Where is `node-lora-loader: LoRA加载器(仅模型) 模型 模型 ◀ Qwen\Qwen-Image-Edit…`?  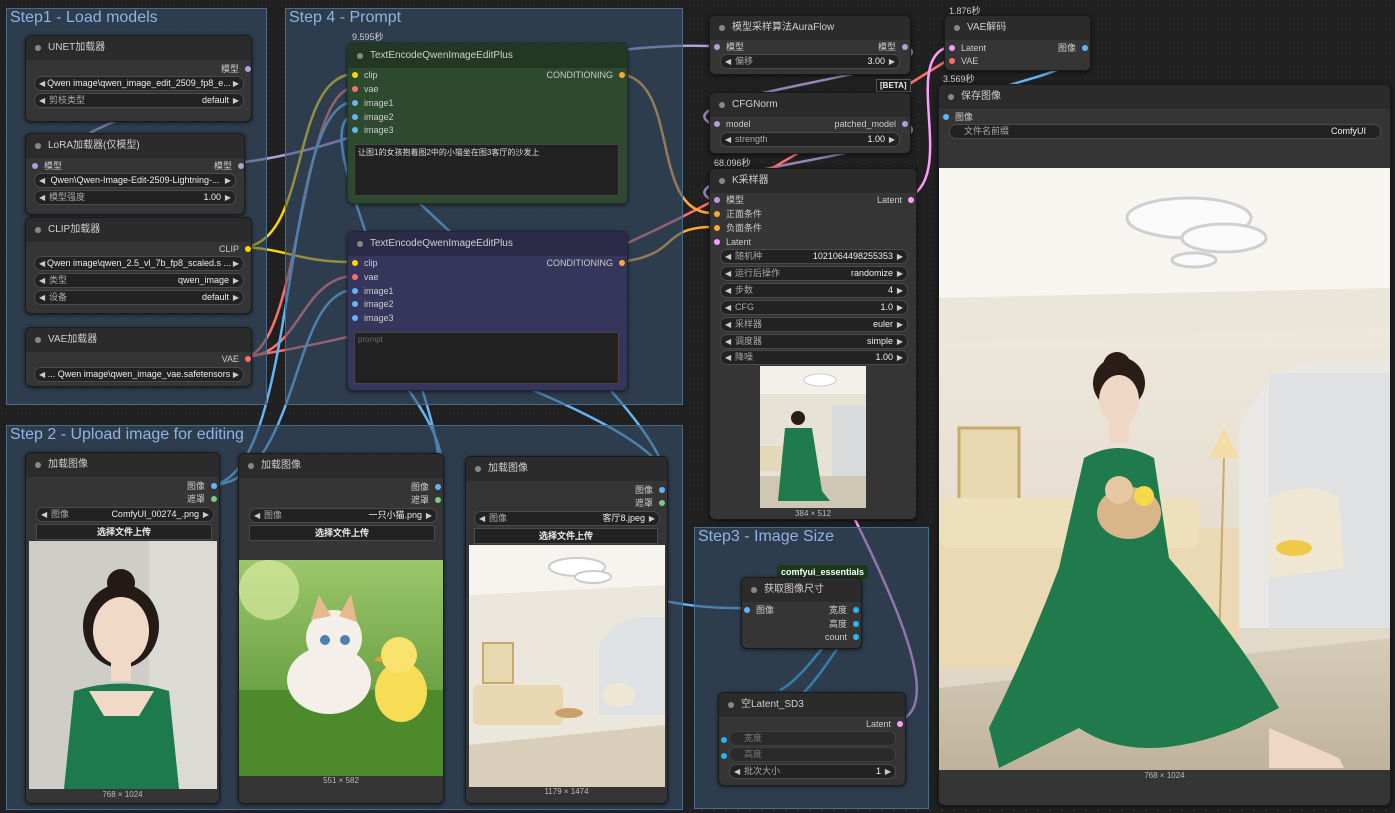 node-lora-loader: LoRA加载器(仅模型) 模型 模型 ◀ Qwen\Qwen-Image-Edit… is located at coordinates (135, 174).